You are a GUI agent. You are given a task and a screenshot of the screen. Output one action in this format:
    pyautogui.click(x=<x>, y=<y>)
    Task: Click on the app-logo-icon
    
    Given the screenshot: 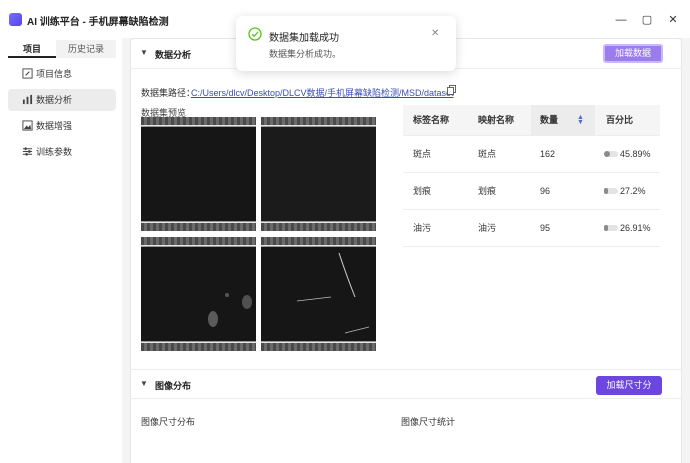 What is the action you would take?
    pyautogui.click(x=15, y=19)
    